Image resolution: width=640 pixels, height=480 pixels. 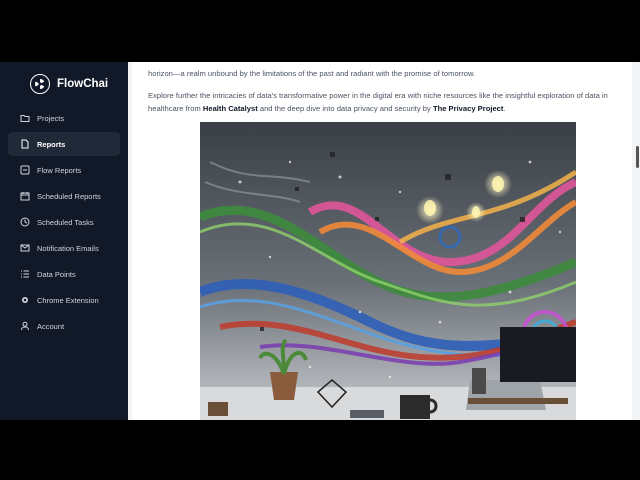 I want to click on folder-icon, so click(x=25, y=118).